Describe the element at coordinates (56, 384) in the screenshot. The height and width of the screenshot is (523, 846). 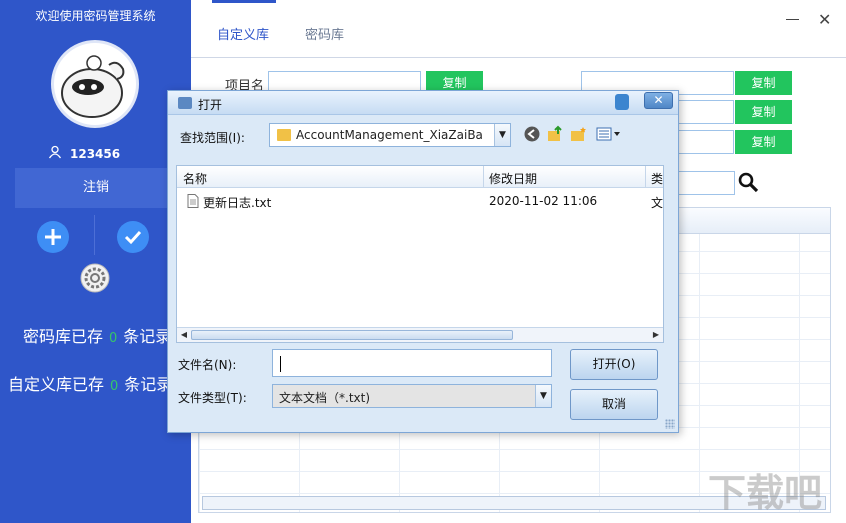
I see `stat-label: 自定义库已存` at that location.